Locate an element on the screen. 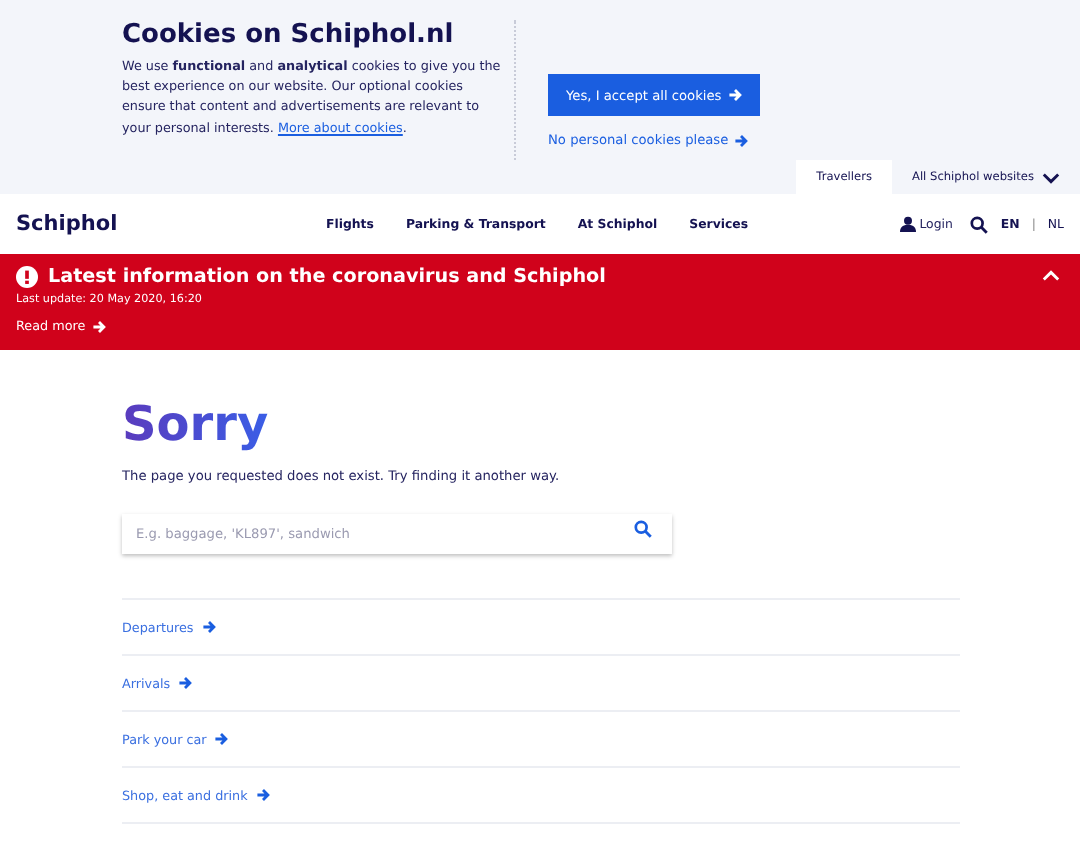 The image size is (1080, 864). logo: Schiphol is located at coordinates (67, 224).